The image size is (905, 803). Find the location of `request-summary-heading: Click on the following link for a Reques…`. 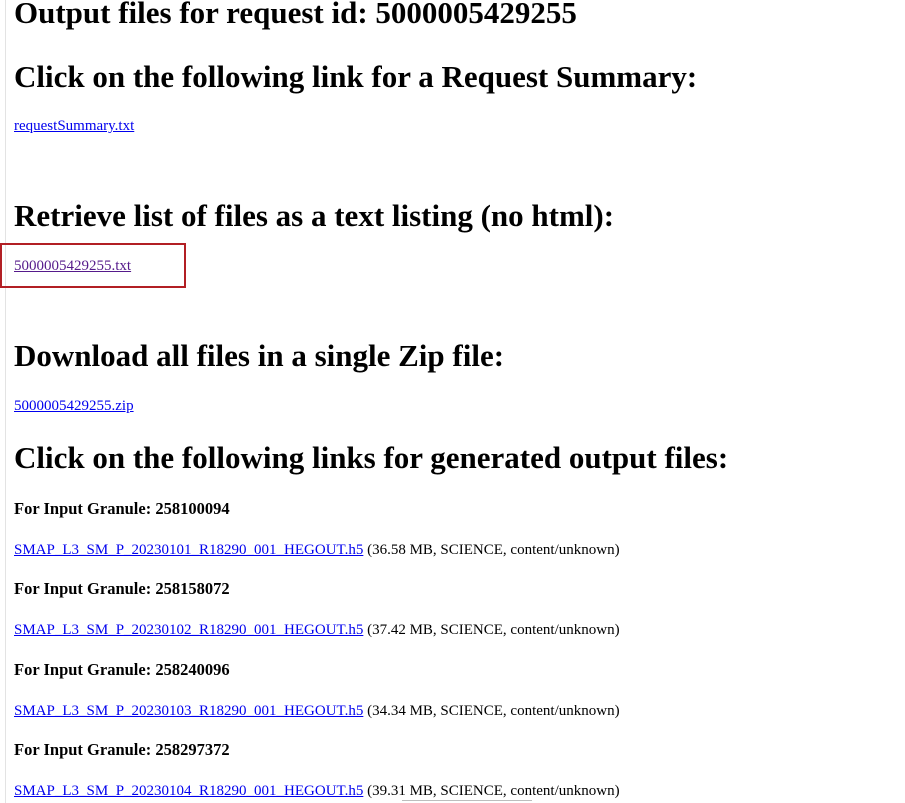

request-summary-heading: Click on the following link for a Reques… is located at coordinates (356, 76).